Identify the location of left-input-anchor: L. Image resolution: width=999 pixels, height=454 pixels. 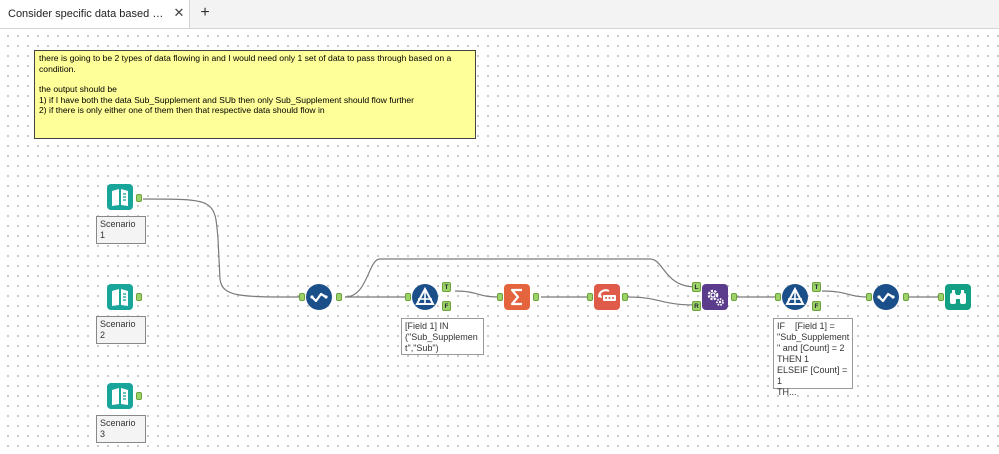
(696, 287).